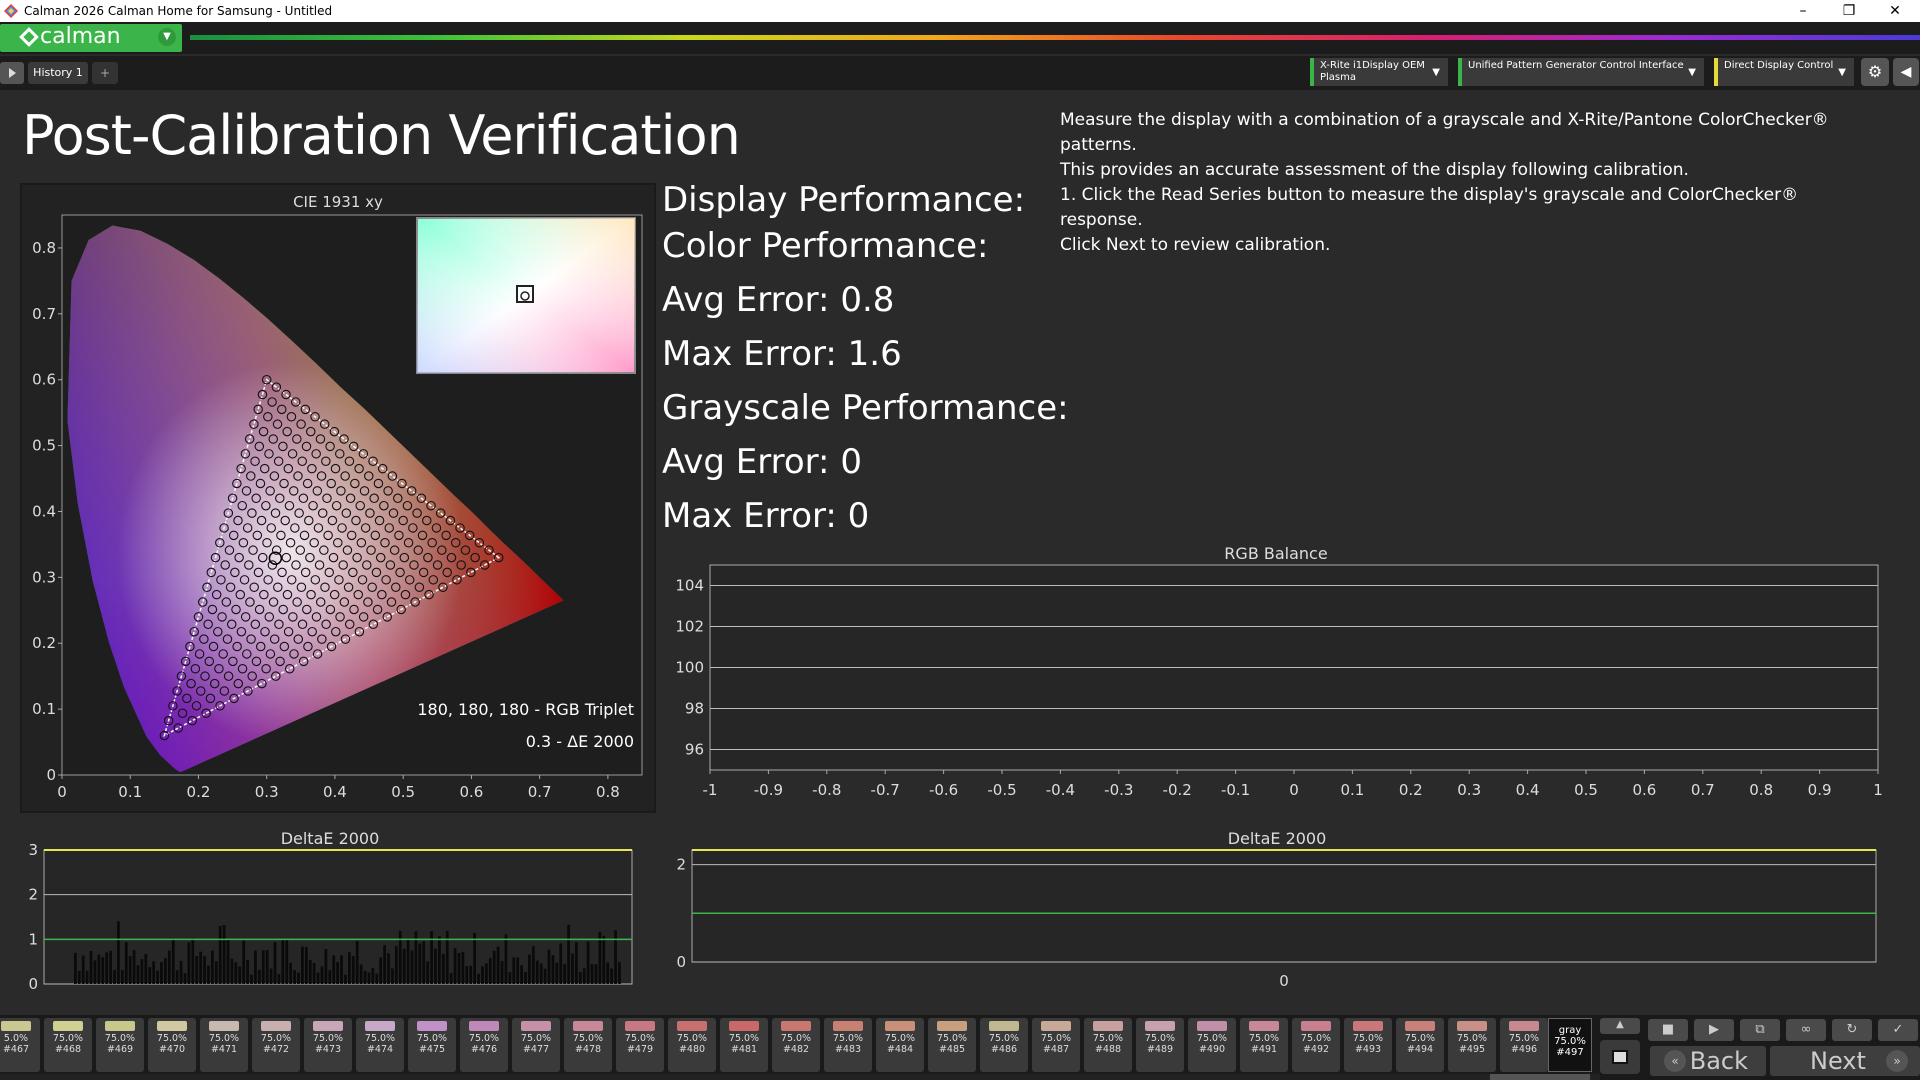  I want to click on swatch-number: #478, so click(588, 1049).